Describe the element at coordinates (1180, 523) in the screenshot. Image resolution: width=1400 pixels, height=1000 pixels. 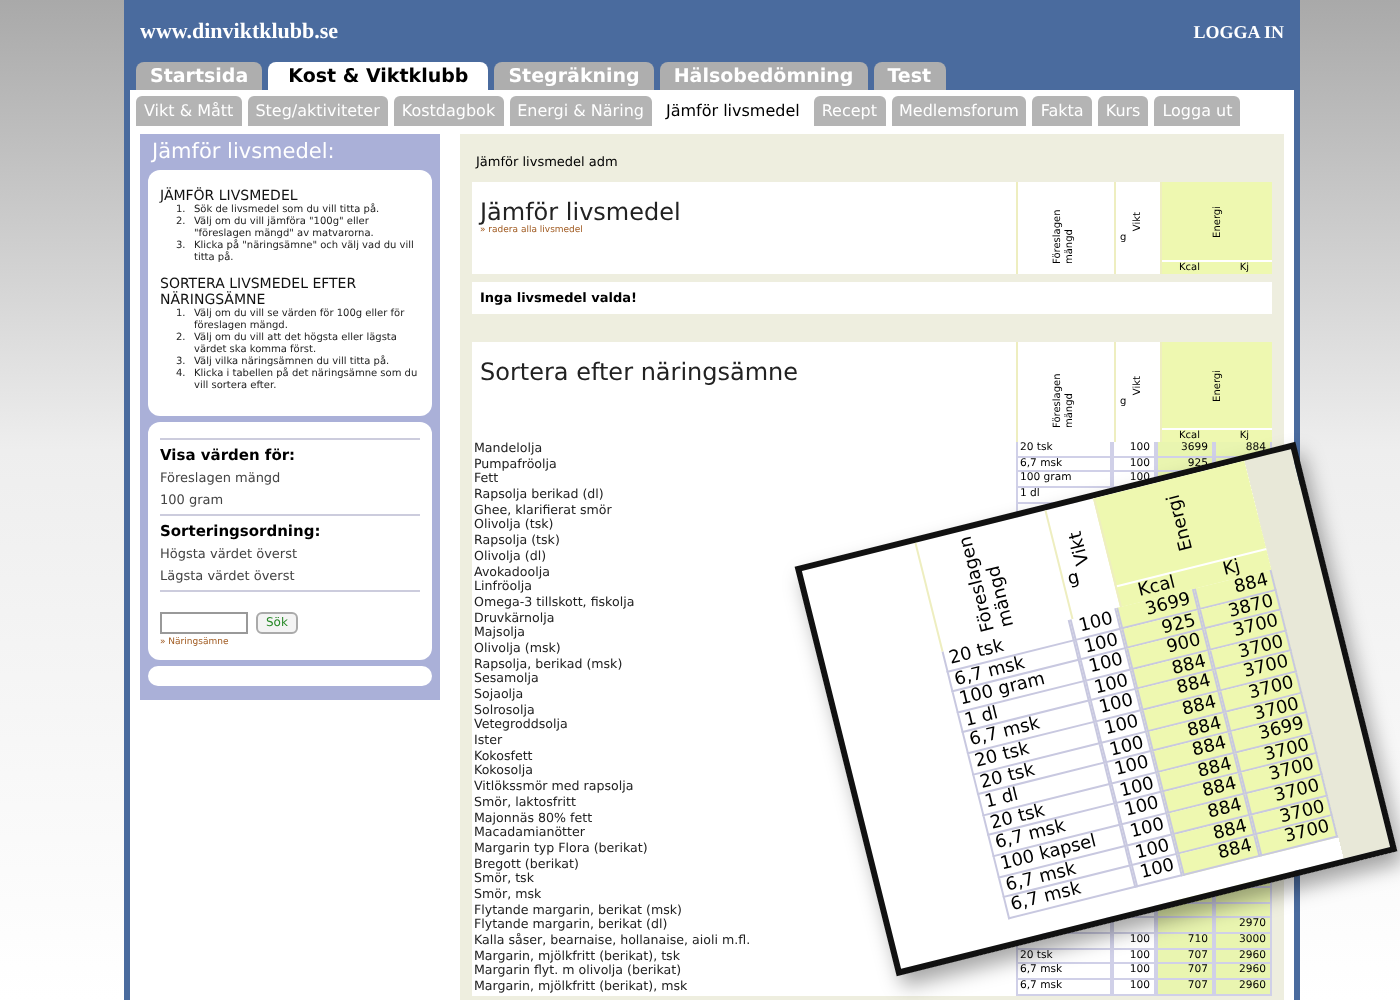
I see `column-header: Energi` at that location.